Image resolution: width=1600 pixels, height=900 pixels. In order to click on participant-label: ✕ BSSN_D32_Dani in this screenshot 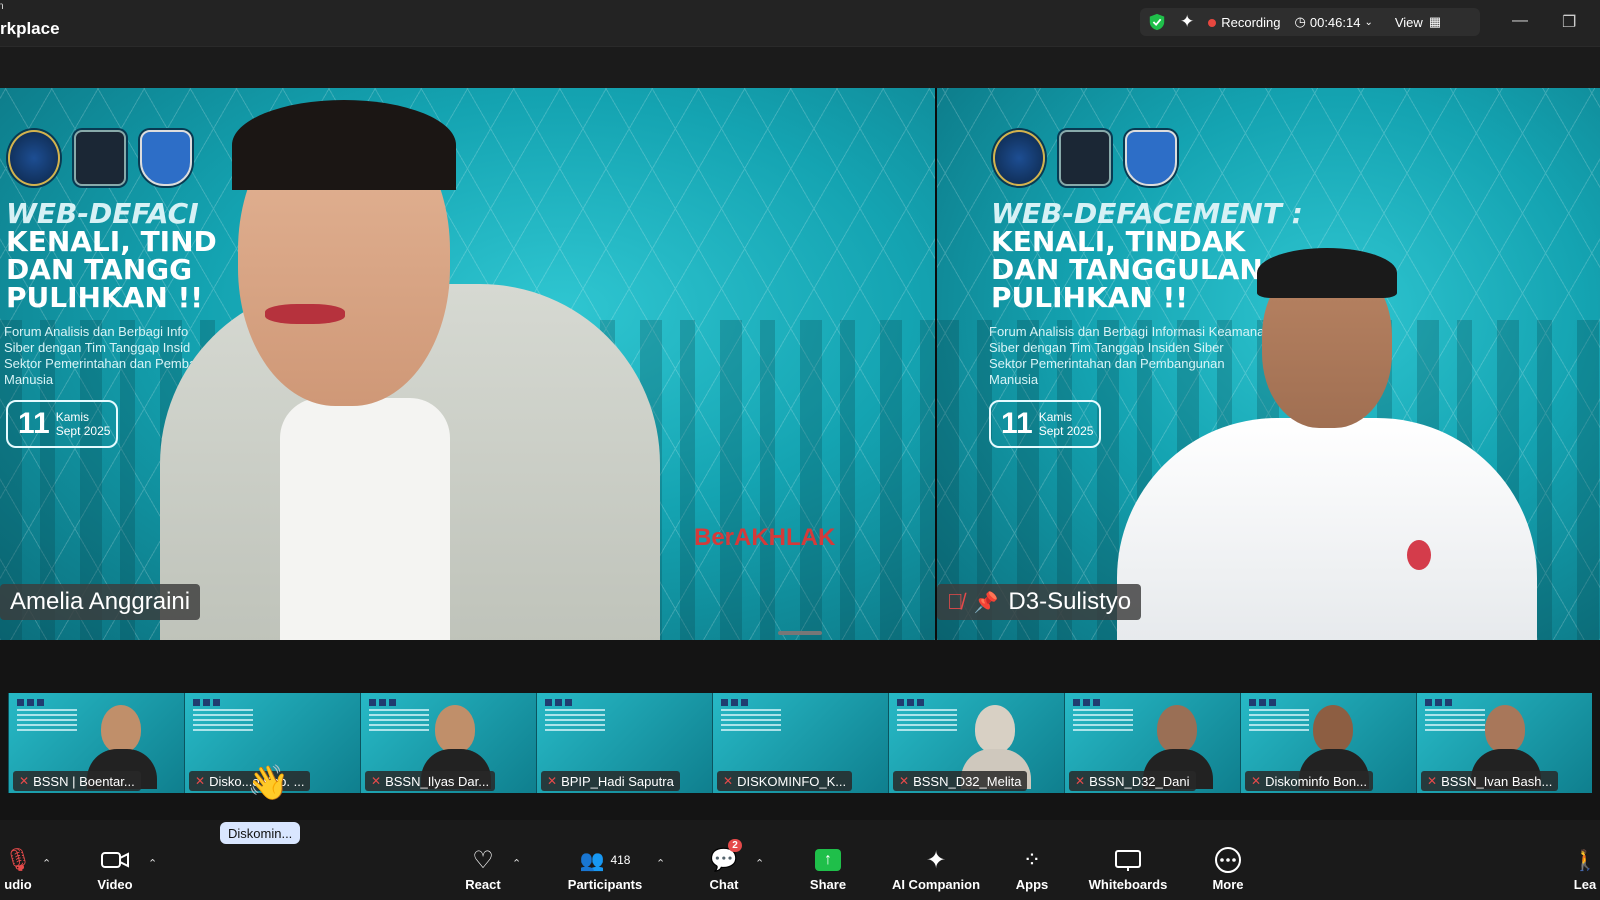, I will do `click(1132, 781)`.